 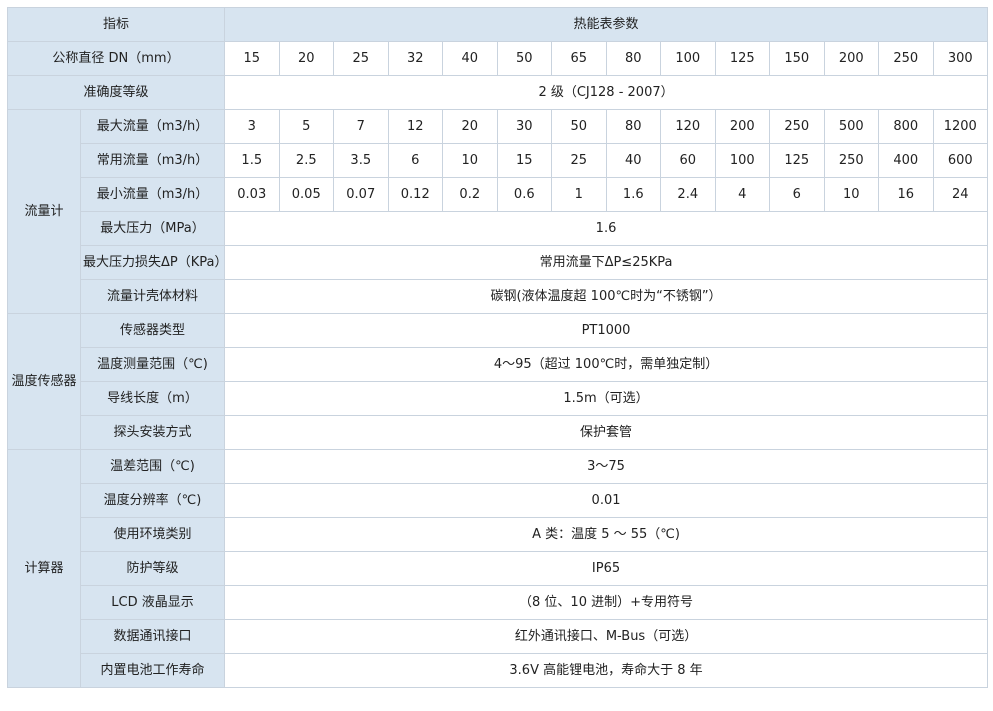 What do you see at coordinates (579, 126) in the screenshot?
I see `max-flow-value: 50` at bounding box center [579, 126].